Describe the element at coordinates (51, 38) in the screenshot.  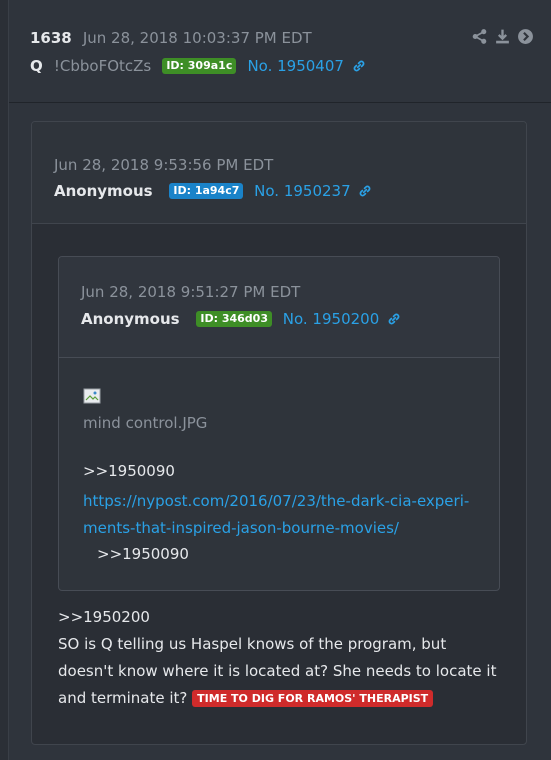
I see `post-number: 1638` at that location.